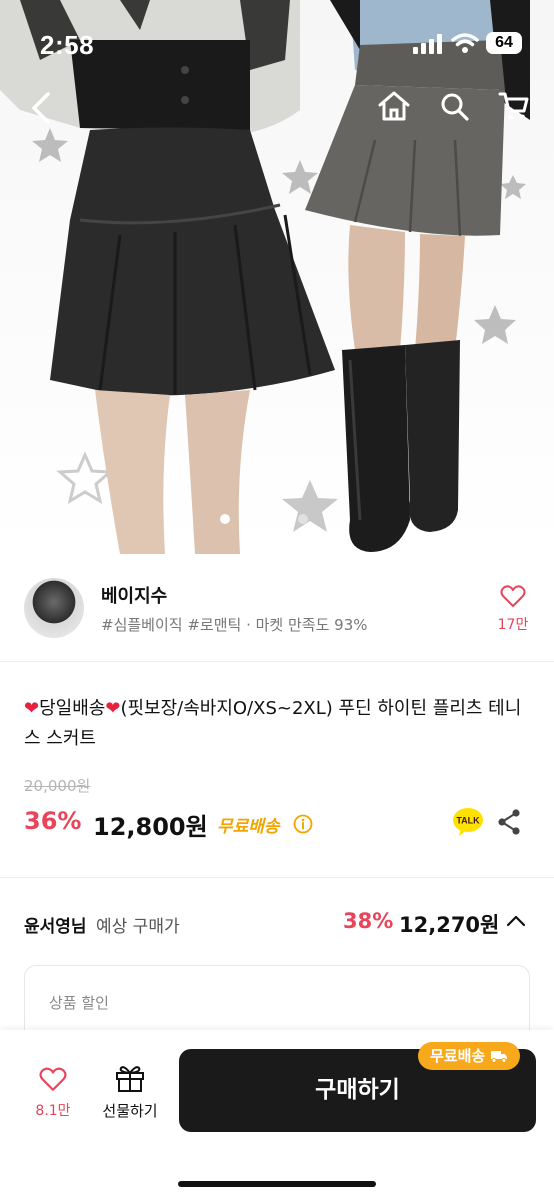 The width and height of the screenshot is (554, 1200). I want to click on wifi-icon, so click(465, 43).